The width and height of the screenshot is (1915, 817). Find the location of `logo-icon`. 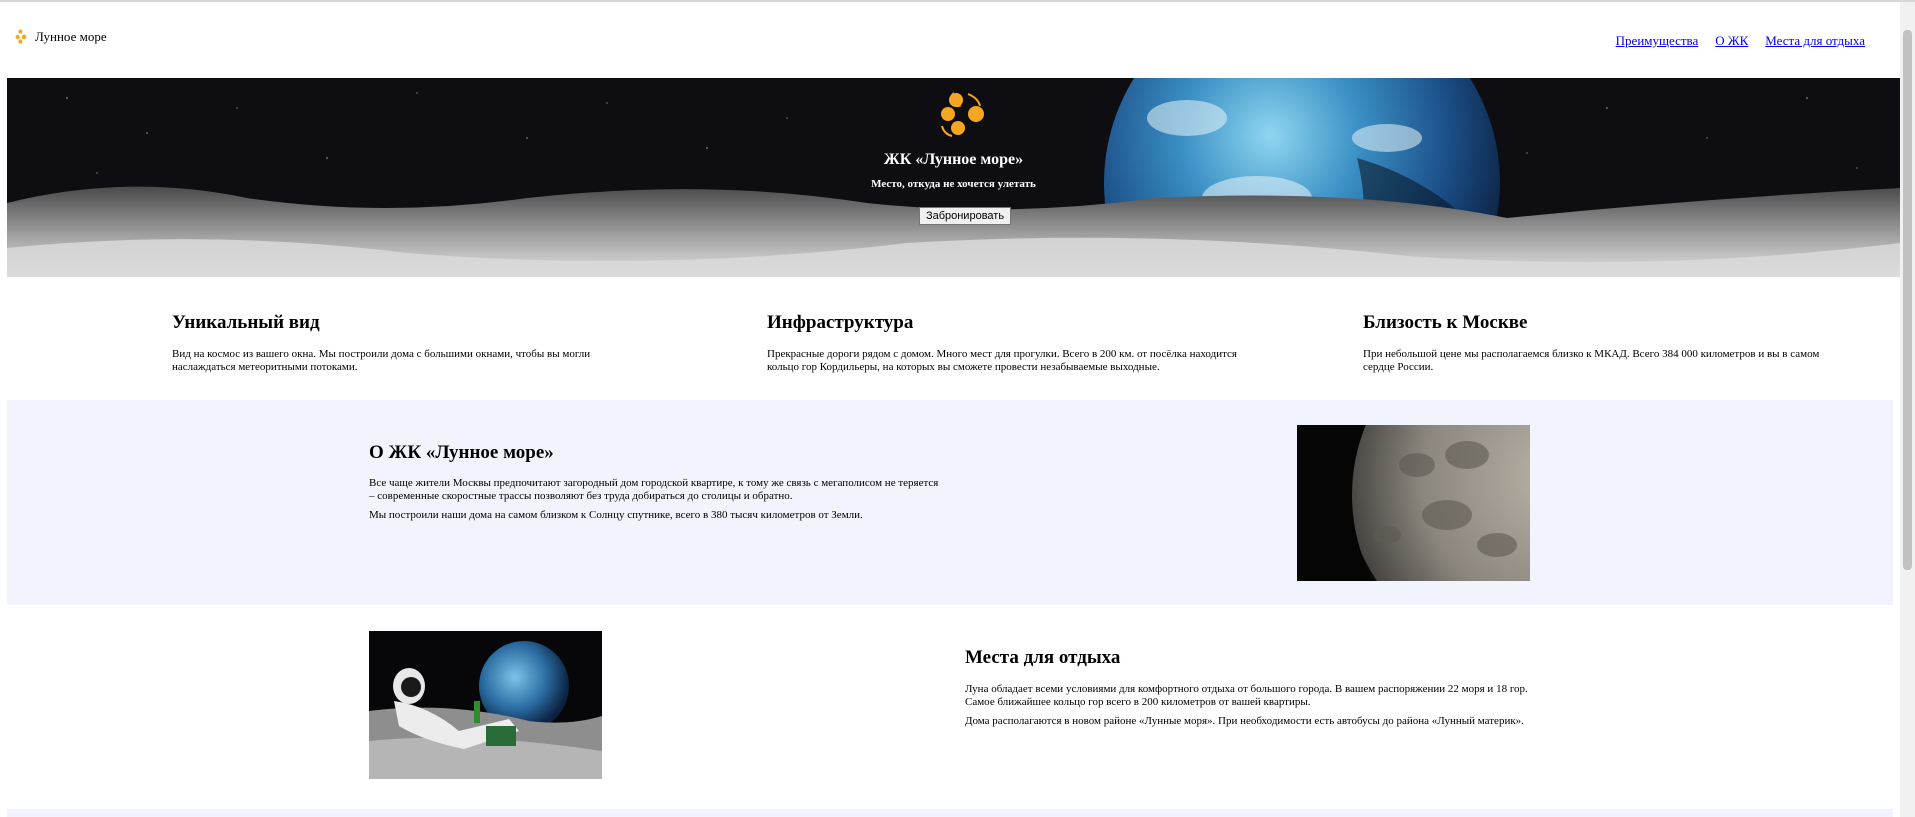

logo-icon is located at coordinates (21, 36).